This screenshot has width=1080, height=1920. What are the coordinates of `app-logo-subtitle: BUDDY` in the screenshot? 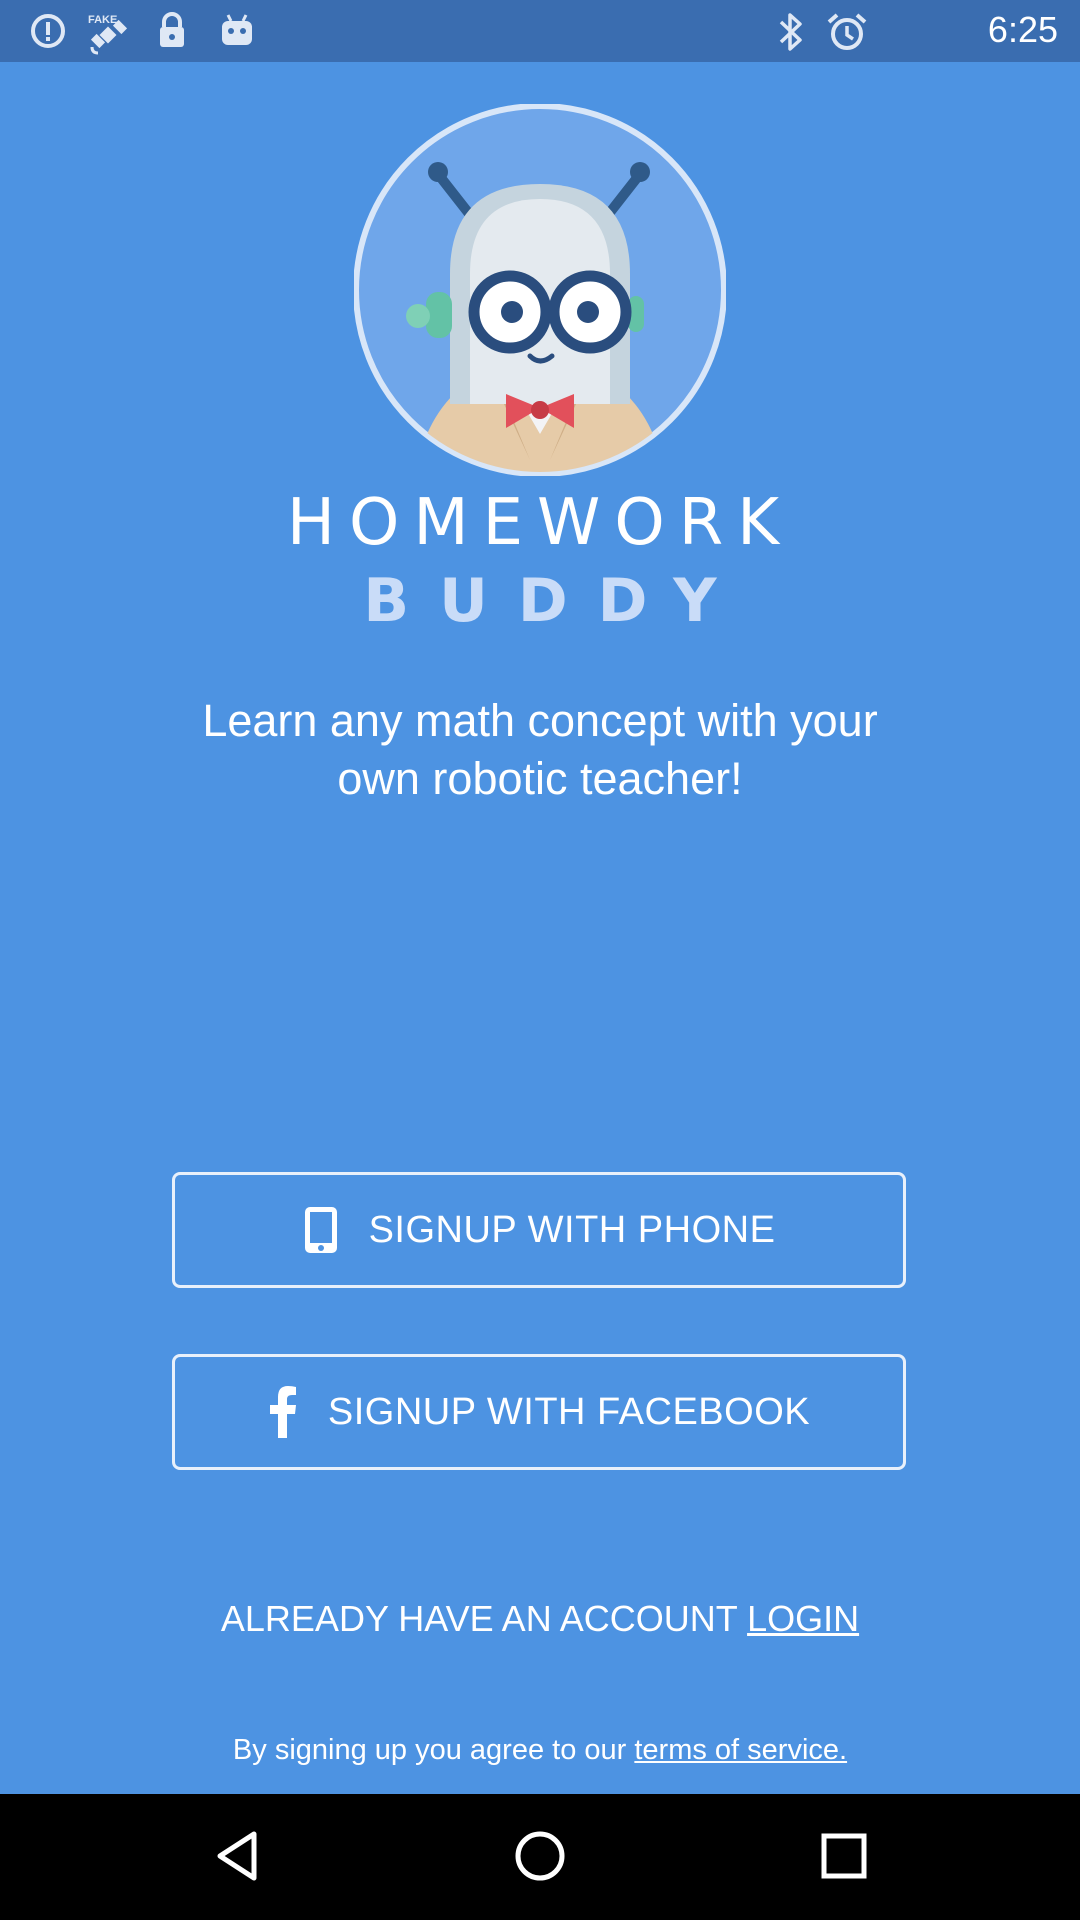 It's located at (555, 601).